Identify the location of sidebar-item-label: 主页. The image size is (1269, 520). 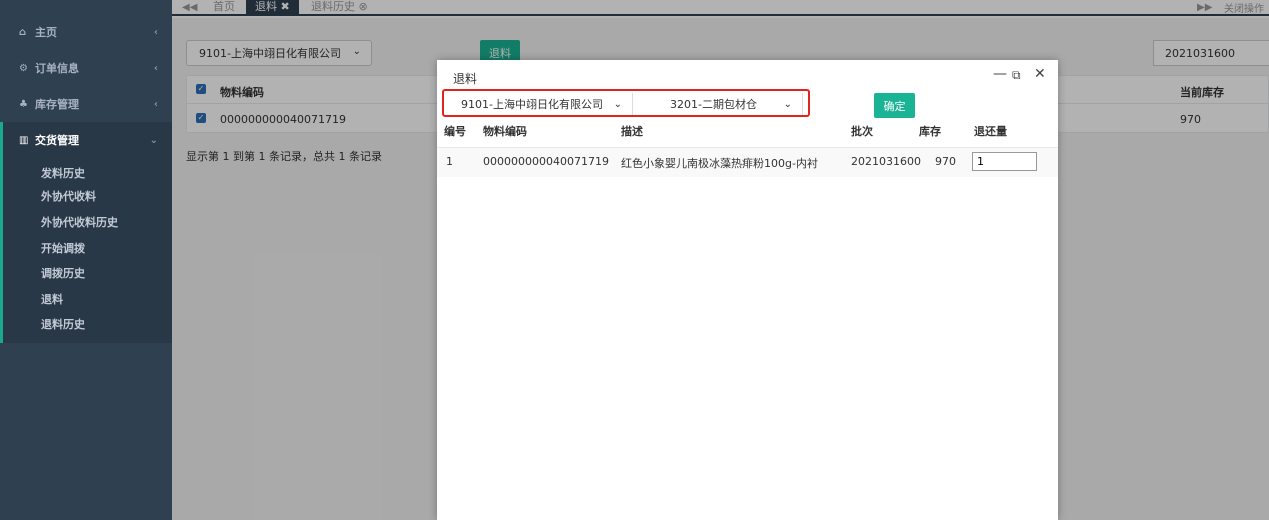
(46, 32).